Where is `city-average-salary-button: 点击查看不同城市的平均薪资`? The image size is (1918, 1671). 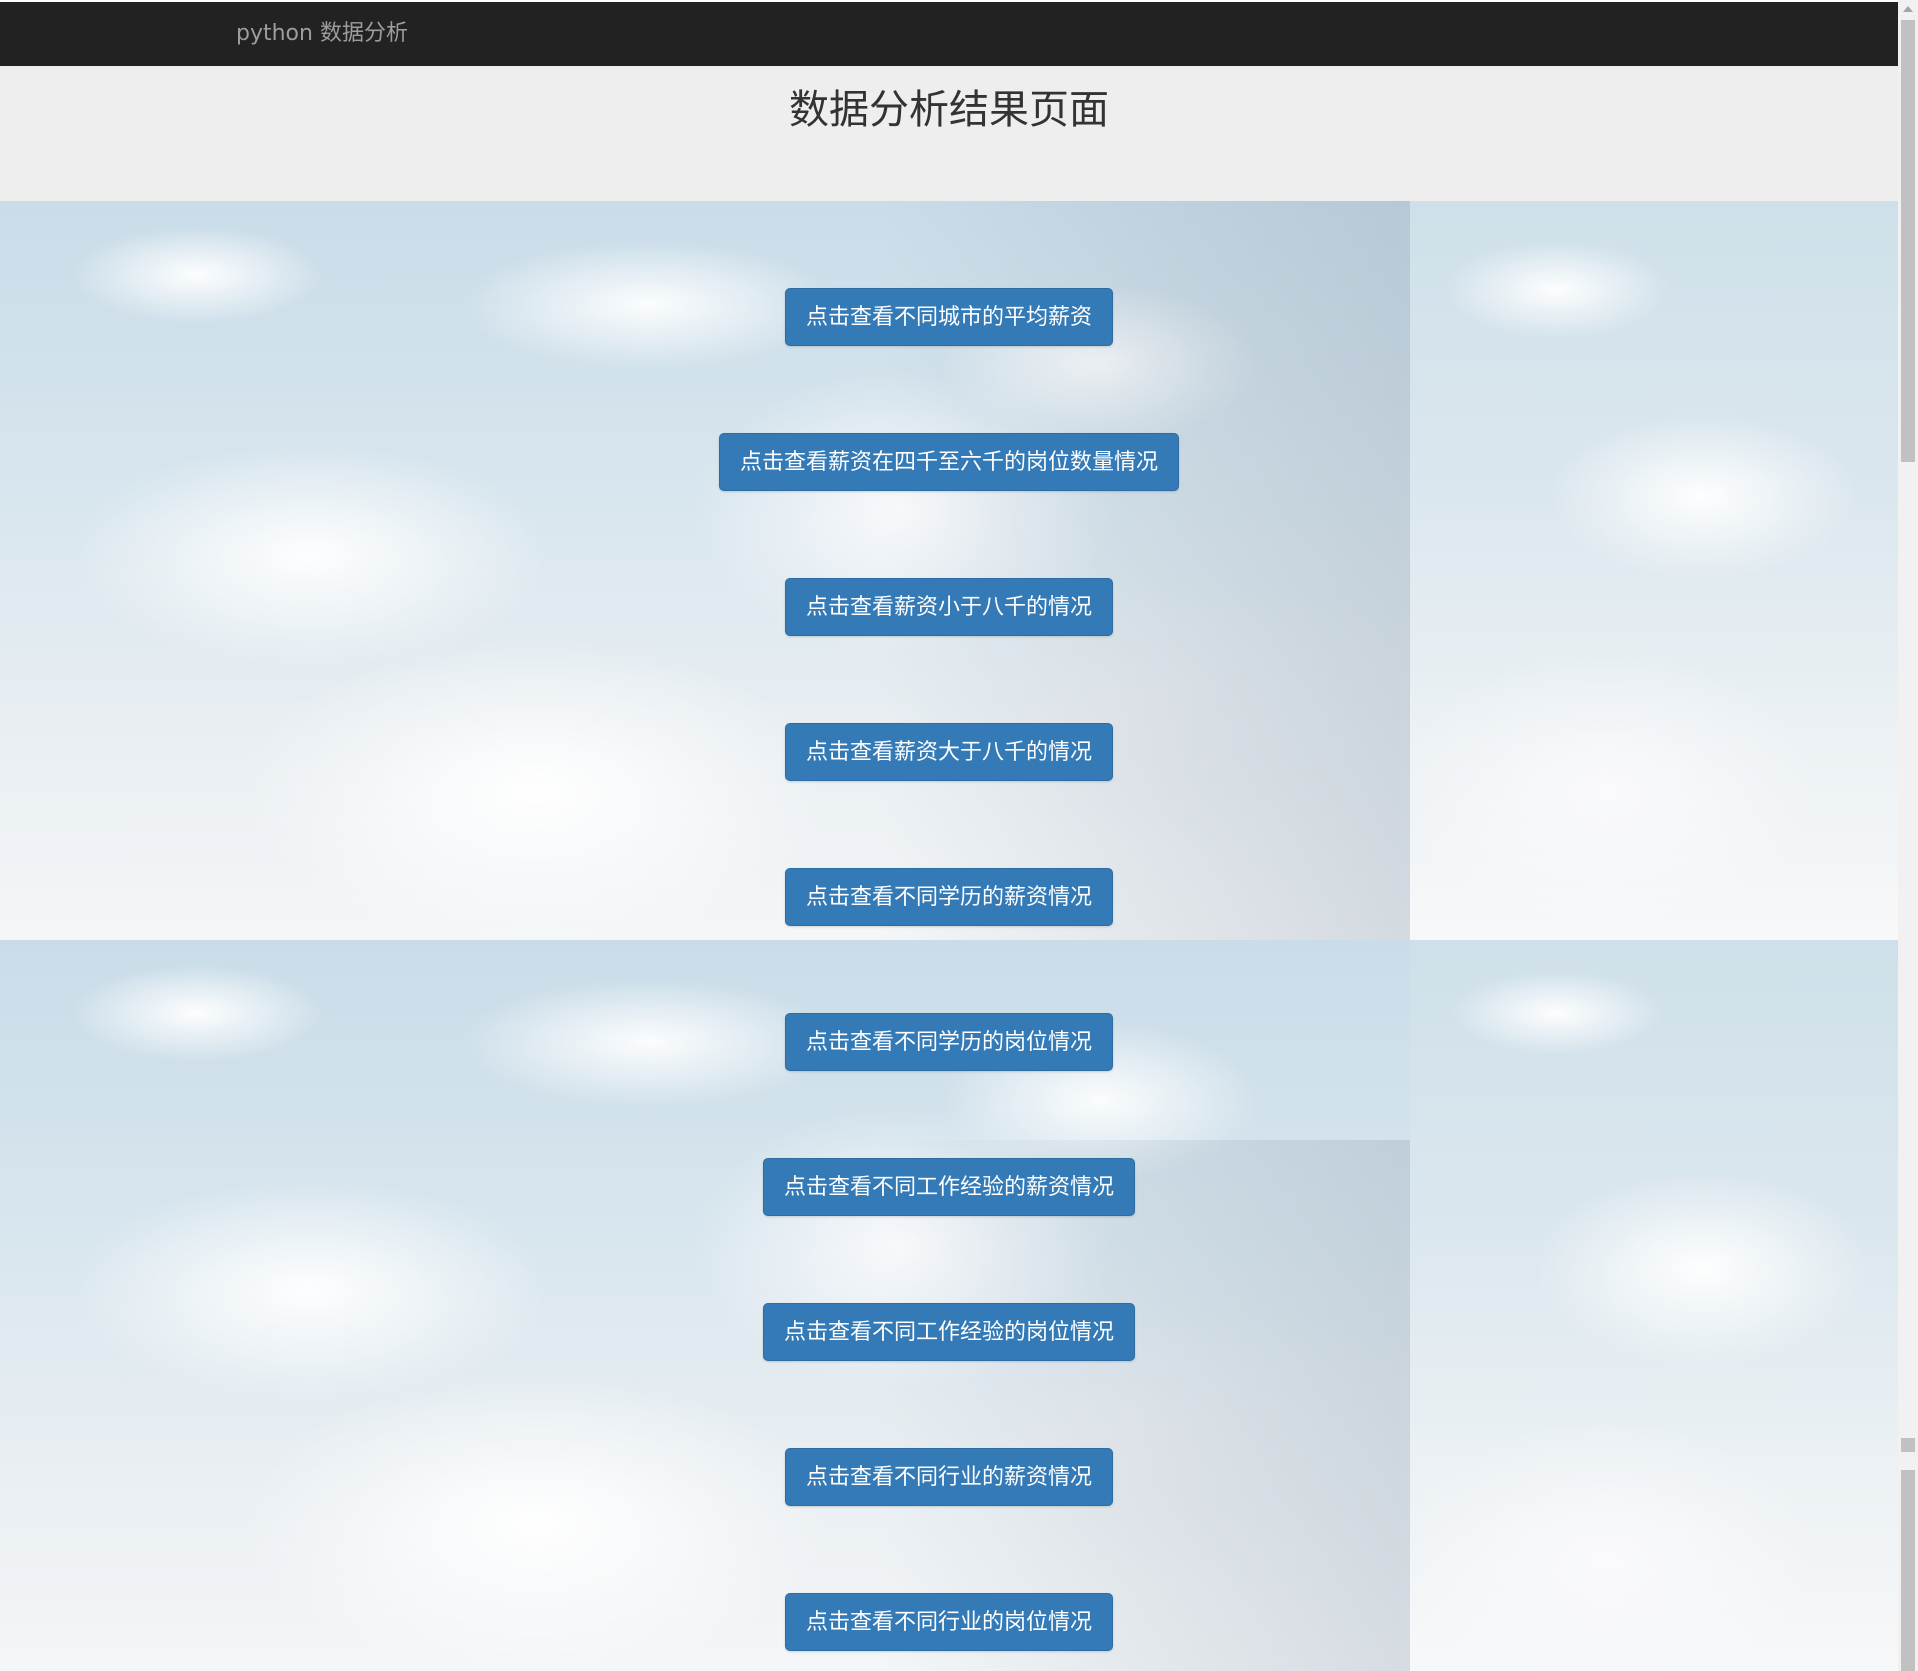 city-average-salary-button: 点击查看不同城市的平均薪资 is located at coordinates (948, 317).